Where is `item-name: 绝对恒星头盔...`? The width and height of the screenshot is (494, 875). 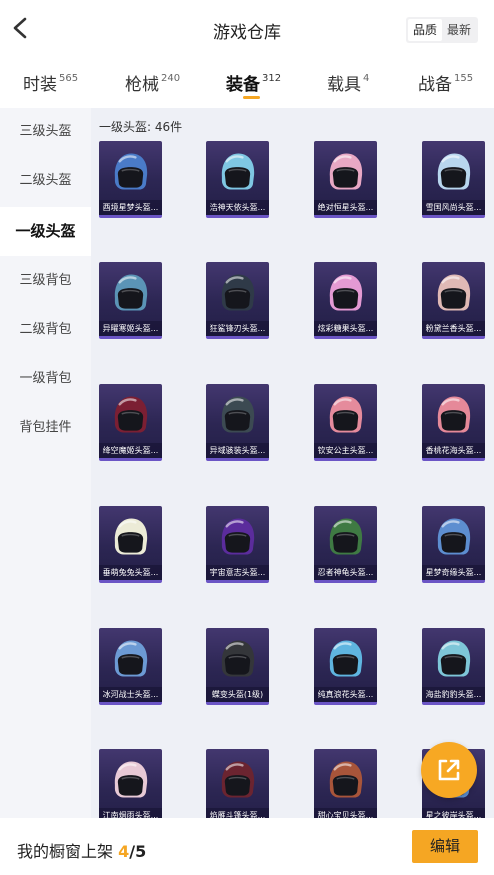
item-name: 绝对恒星头盔... is located at coordinates (345, 207).